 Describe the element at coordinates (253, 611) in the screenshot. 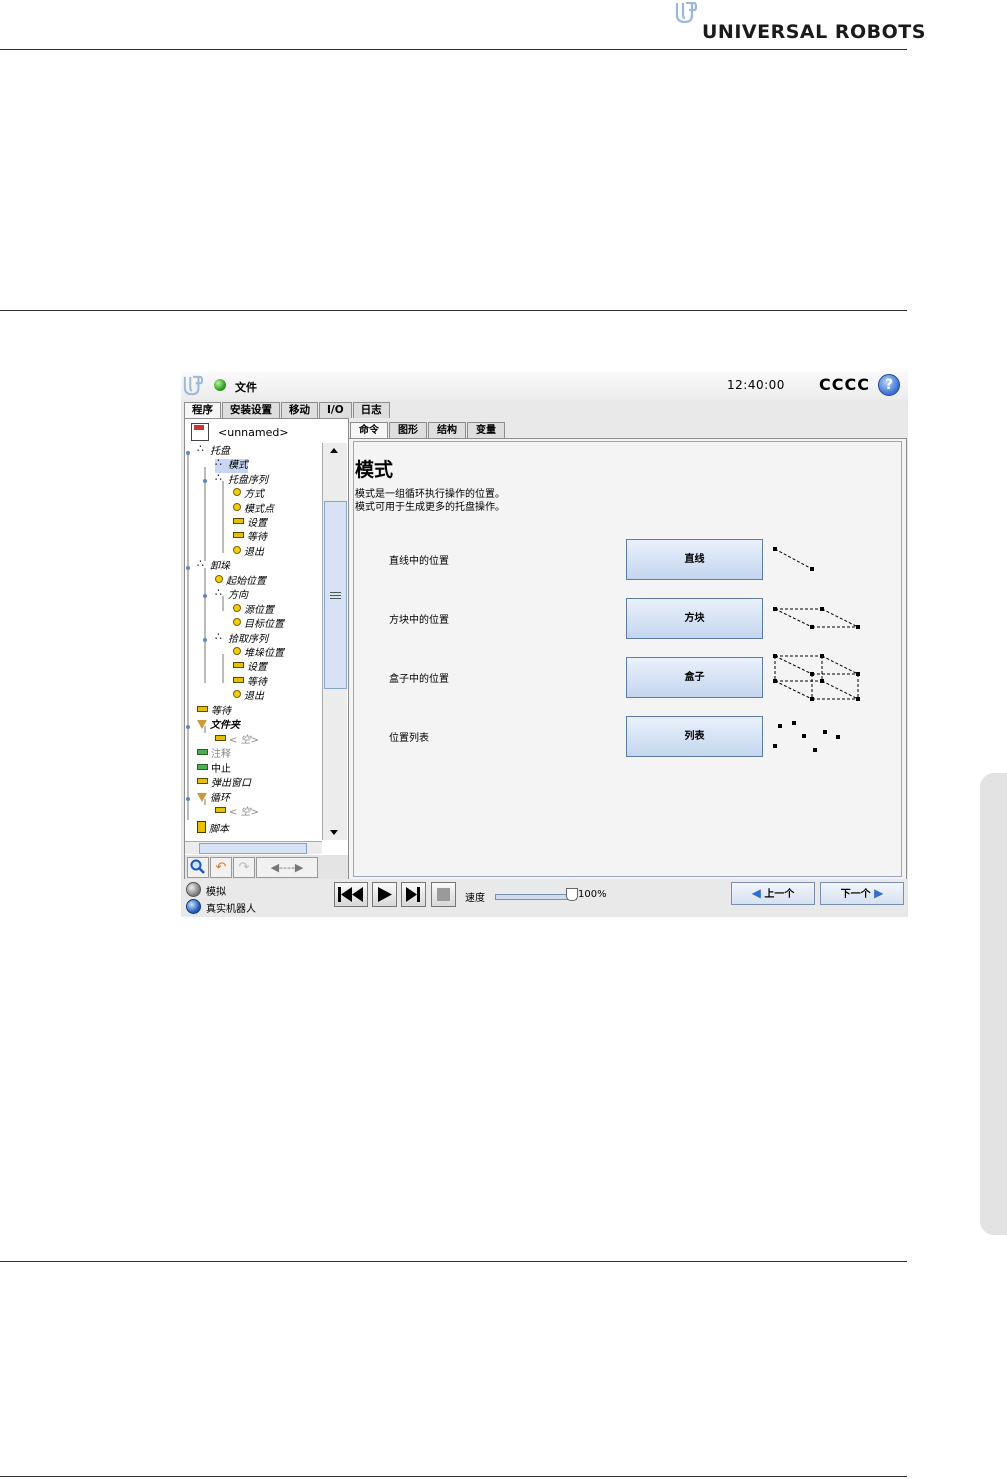

I see `tree-item: 源位置` at that location.